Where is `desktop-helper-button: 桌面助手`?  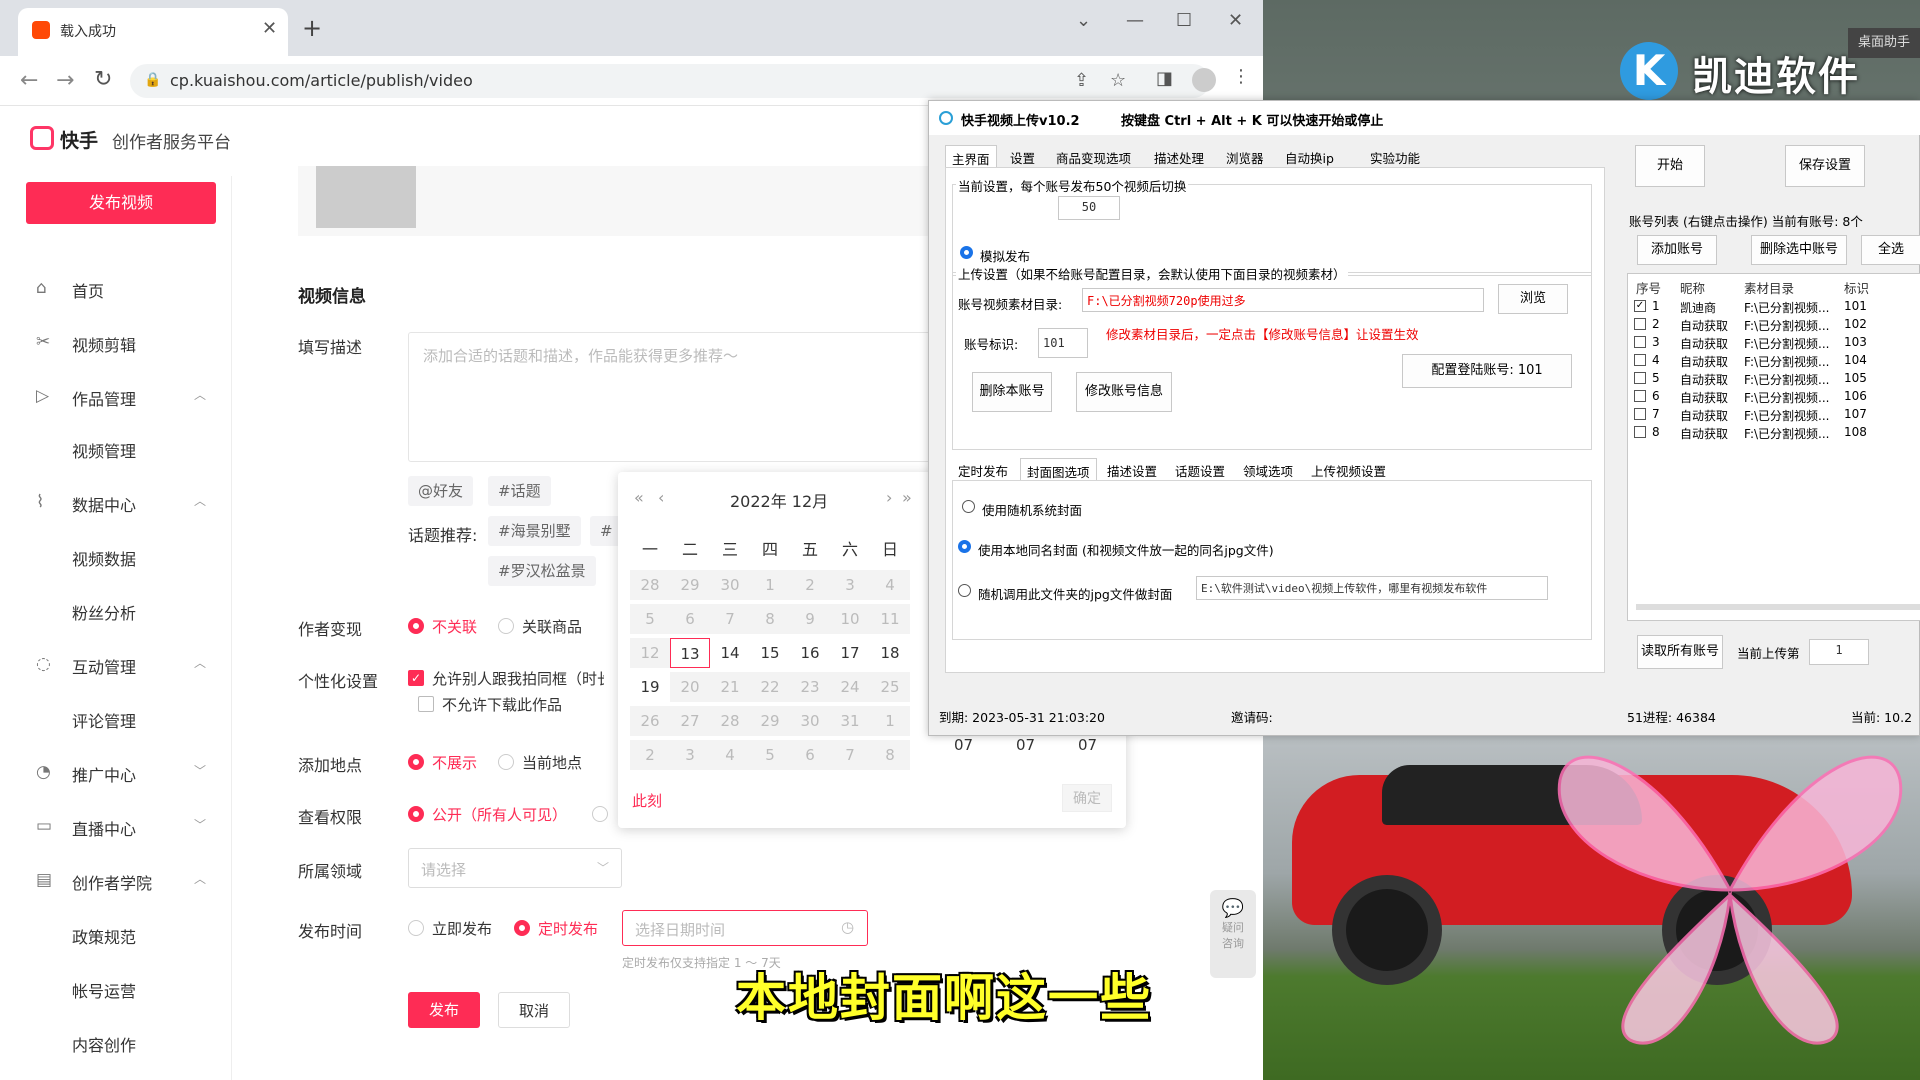 desktop-helper-button: 桌面助手 is located at coordinates (1884, 43).